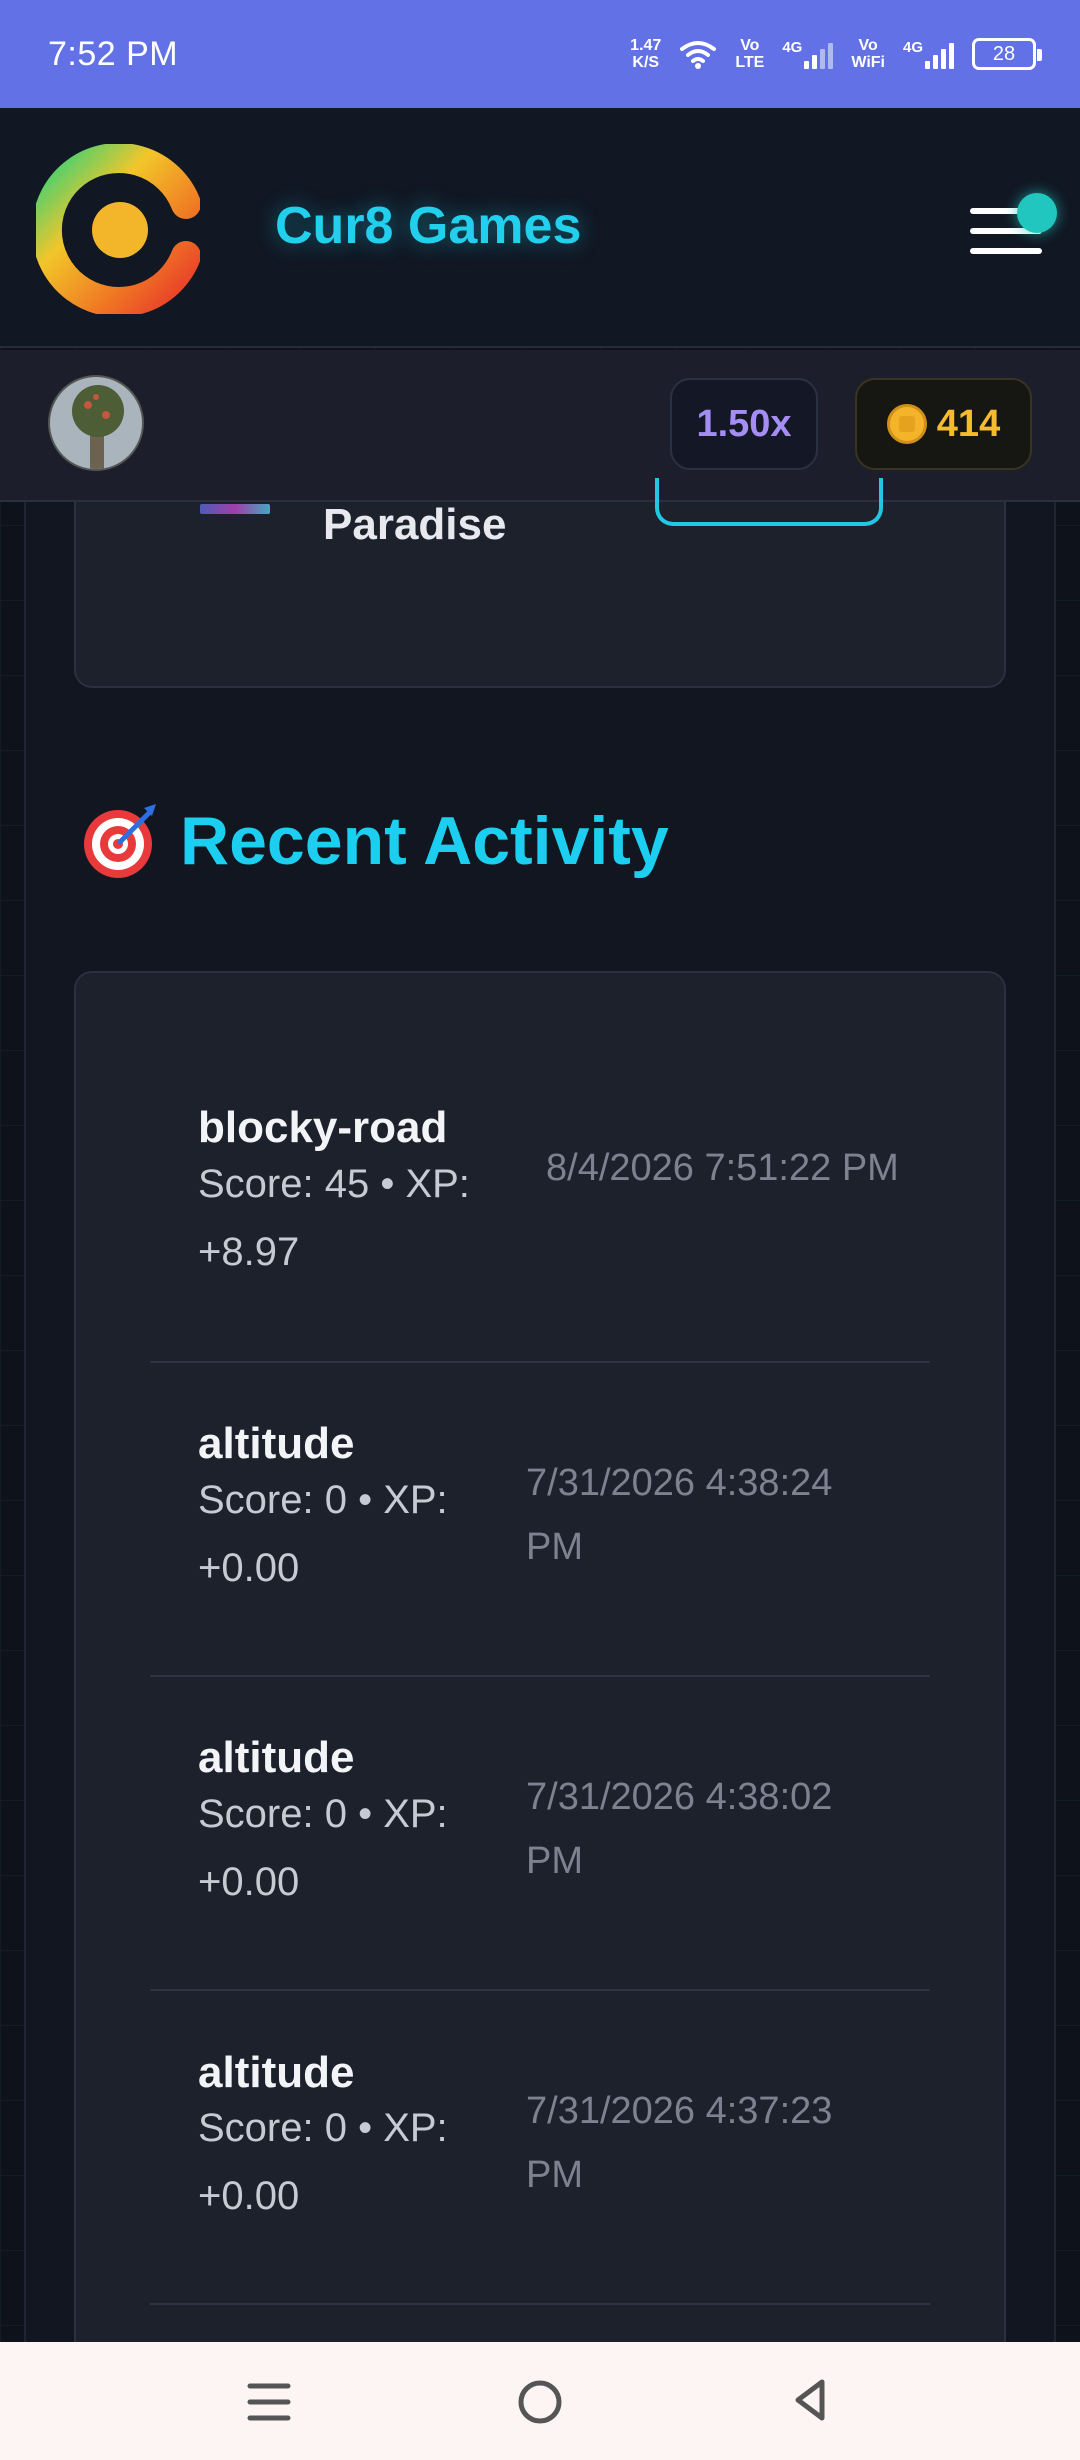 This screenshot has height=2460, width=1080. I want to click on app-header: Cur8 Games, so click(540, 228).